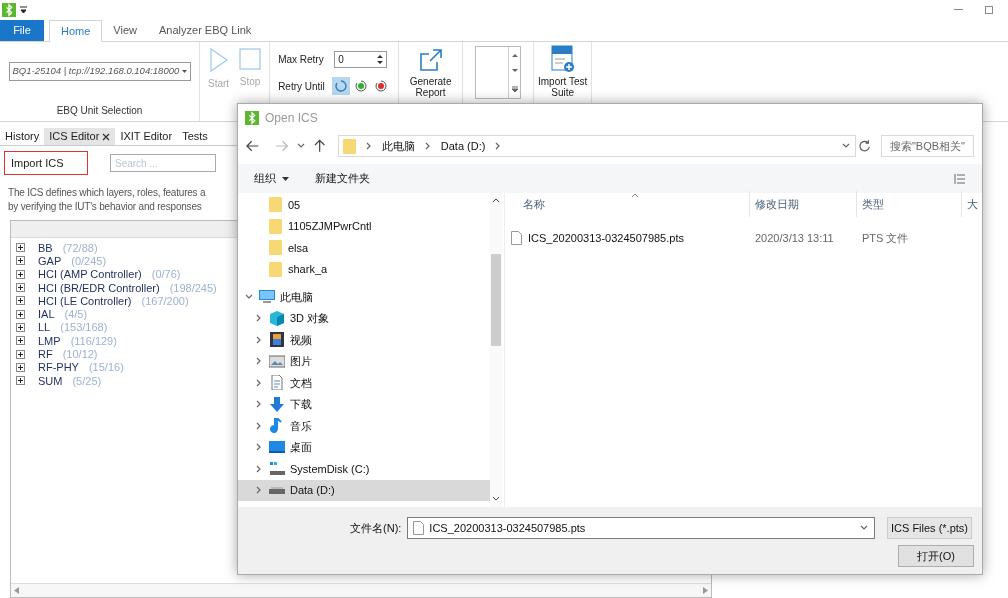  I want to click on ics-category: GAP, so click(50, 260).